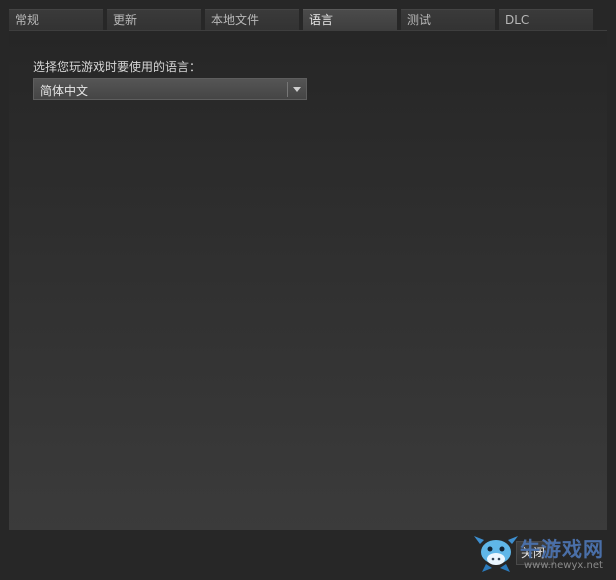 The image size is (616, 580). What do you see at coordinates (170, 89) in the screenshot?
I see `language-dropdown: 简体中文` at bounding box center [170, 89].